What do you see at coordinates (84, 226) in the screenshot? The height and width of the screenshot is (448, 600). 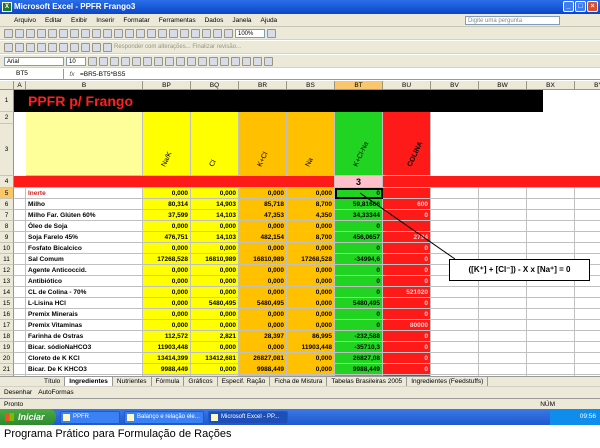 I see `ingredient-name: Óleo de Soja` at bounding box center [84, 226].